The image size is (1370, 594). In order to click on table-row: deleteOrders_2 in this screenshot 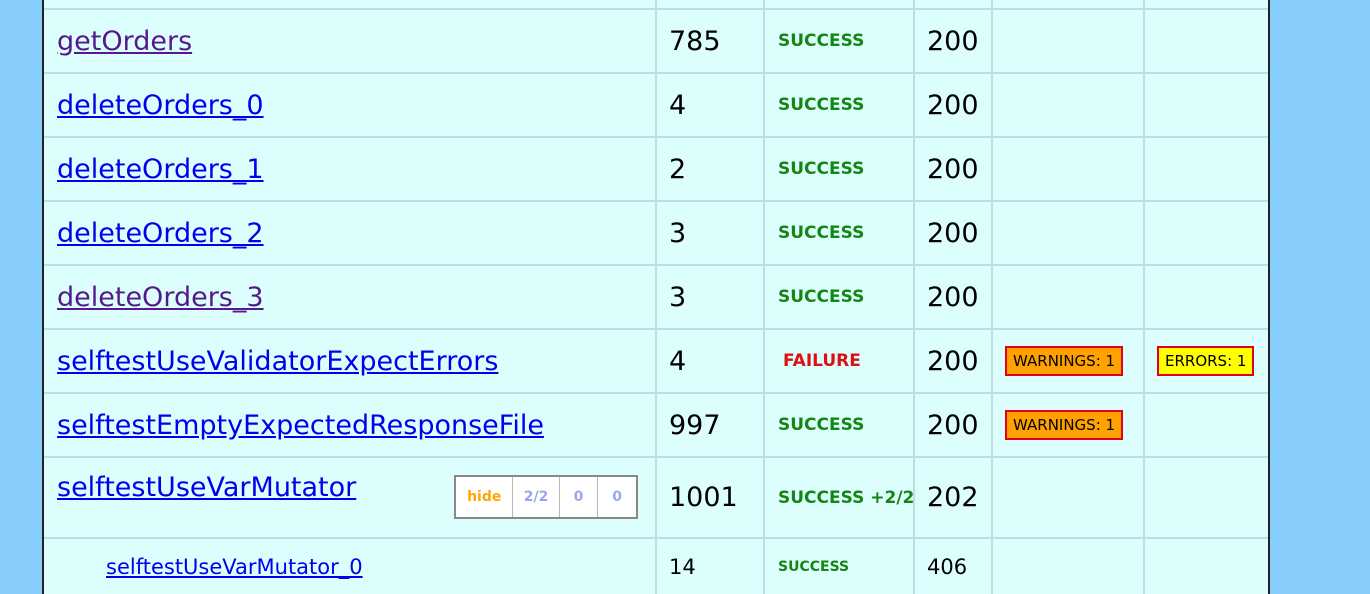, I will do `click(160, 233)`.